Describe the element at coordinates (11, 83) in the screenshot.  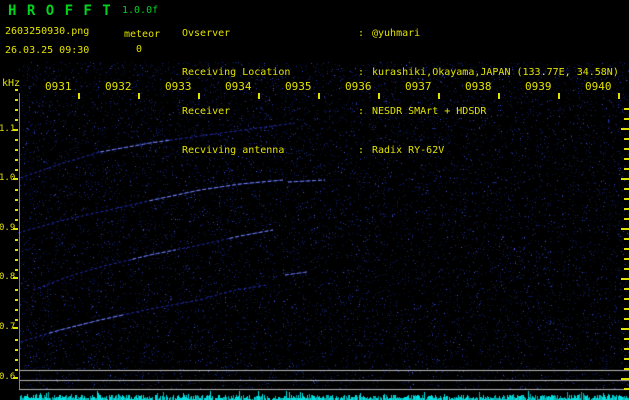
I see `freq-axis-unit-label: kHz` at that location.